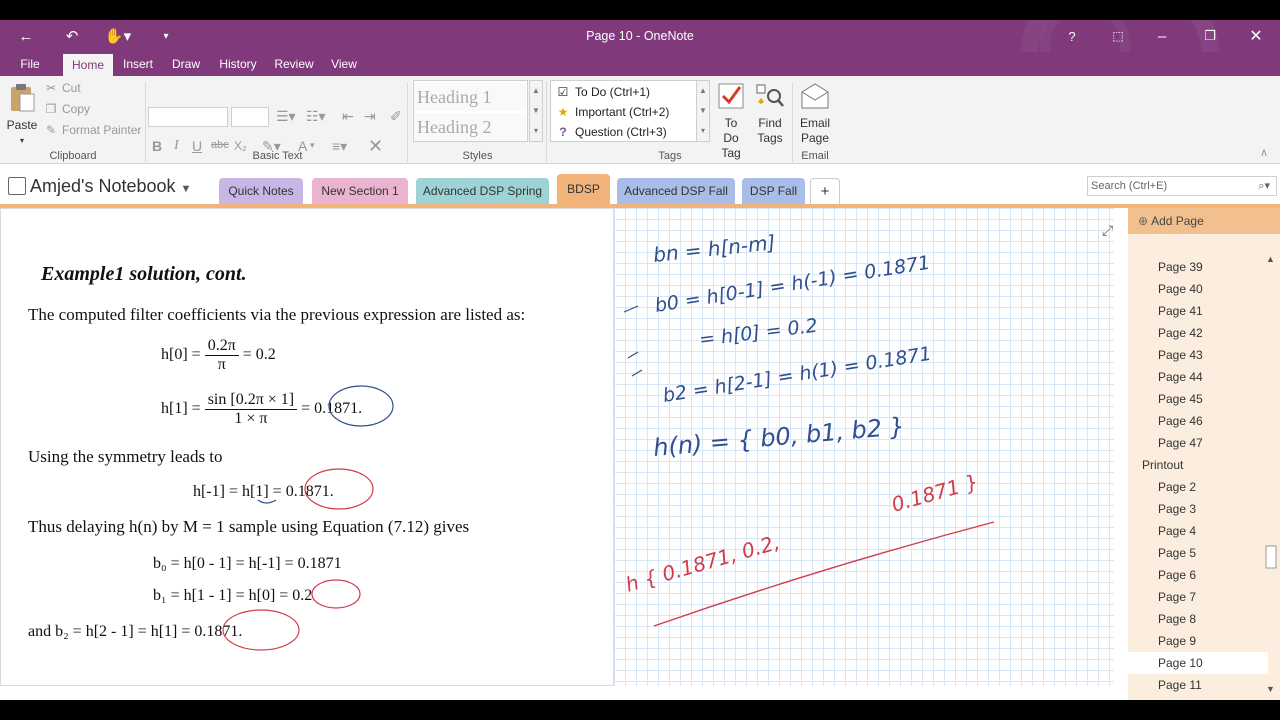 This screenshot has width=1280, height=720. What do you see at coordinates (602, 92) in the screenshot?
I see `tag-todo: ☑ To Do (Ctrl+1)` at bounding box center [602, 92].